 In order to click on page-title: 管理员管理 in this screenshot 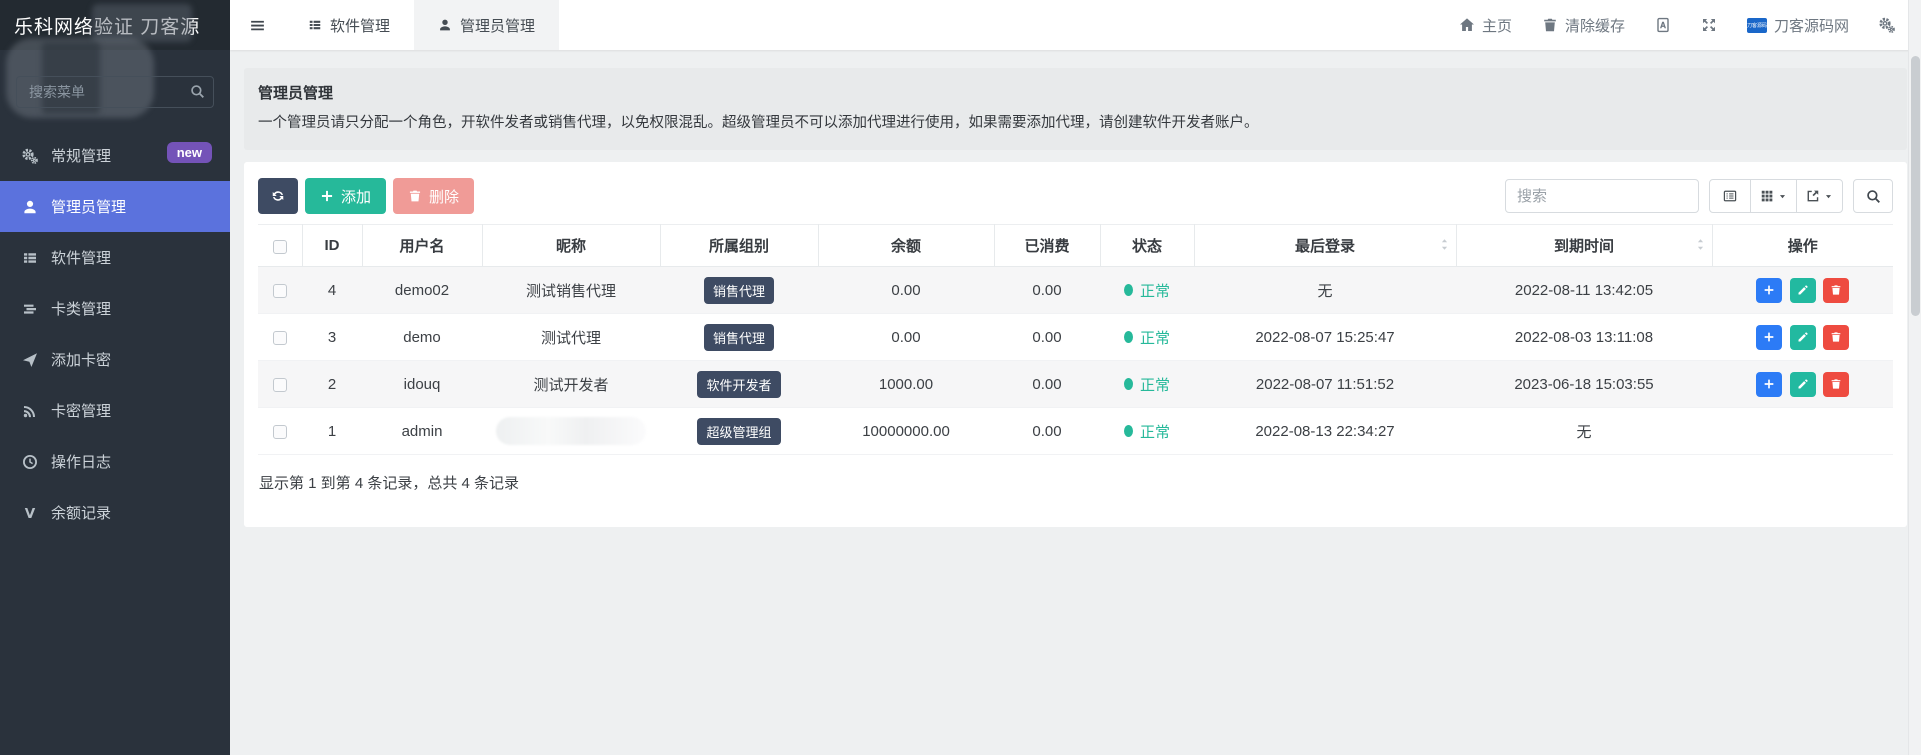, I will do `click(296, 93)`.